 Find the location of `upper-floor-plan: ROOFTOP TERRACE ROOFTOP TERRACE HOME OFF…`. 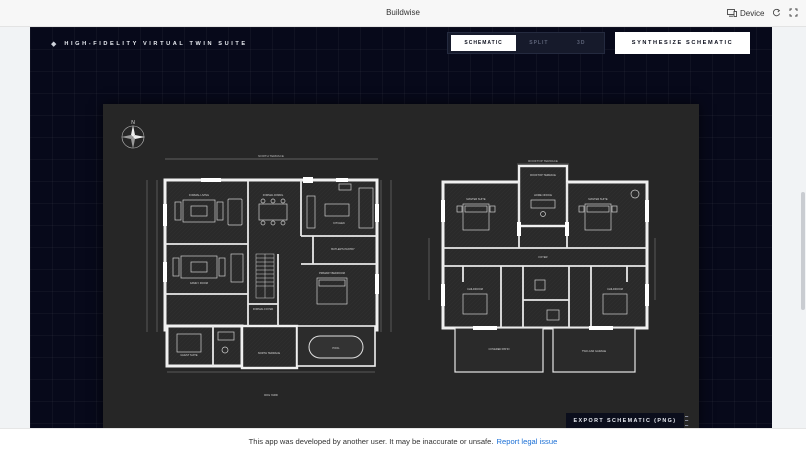

upper-floor-plan: ROOFTOP TERRACE ROOFTOP TERRACE HOME OFF… is located at coordinates (542, 266).